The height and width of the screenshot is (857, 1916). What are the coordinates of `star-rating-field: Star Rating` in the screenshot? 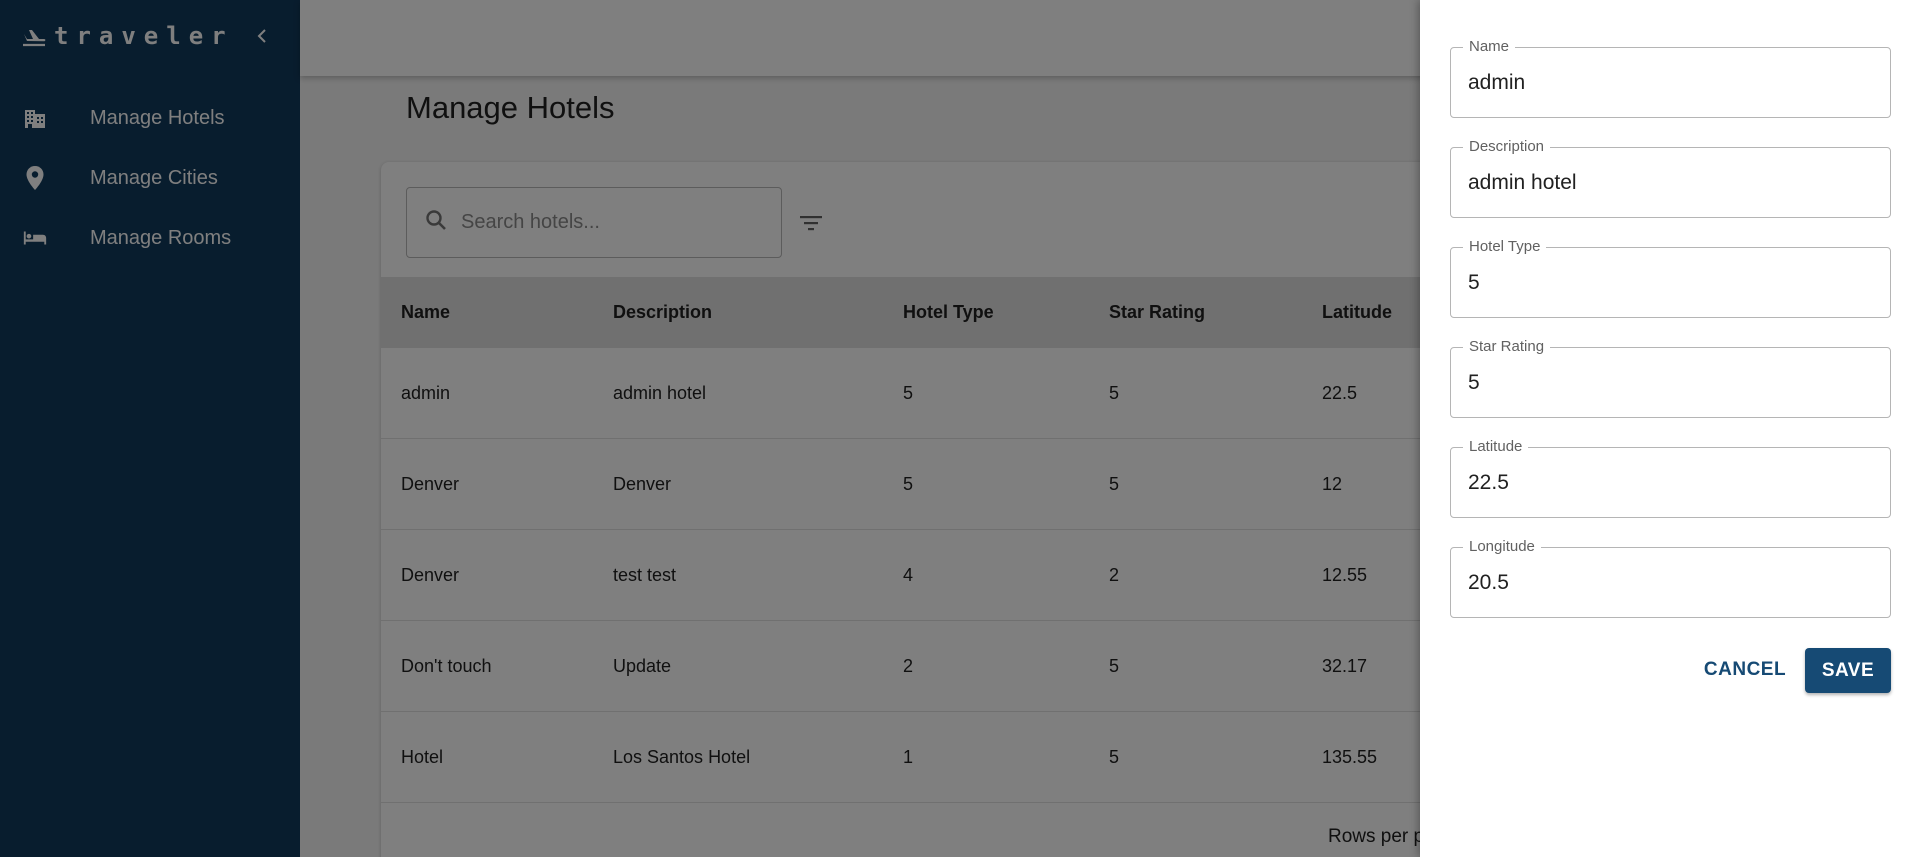 It's located at (1670, 378).